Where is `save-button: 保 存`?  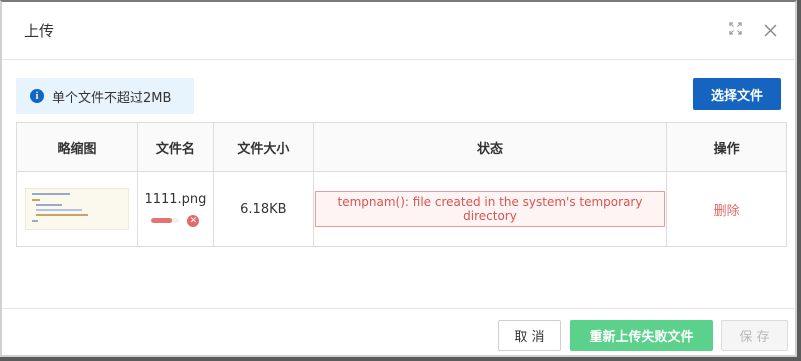
save-button: 保 存 is located at coordinates (754, 335).